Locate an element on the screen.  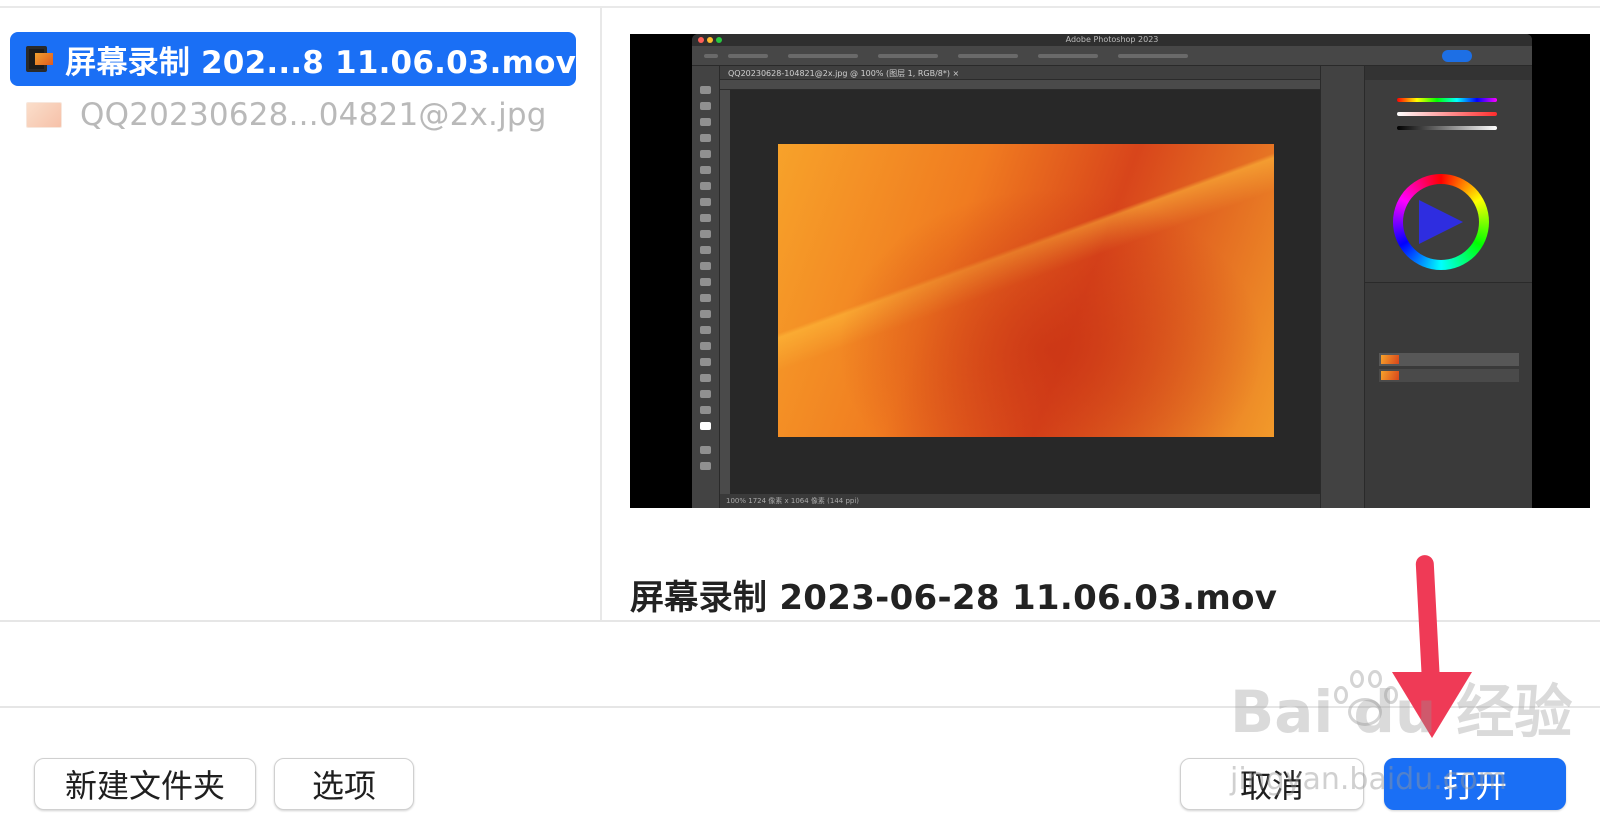
ps-orange-wallpaper-image is located at coordinates (1026, 290).